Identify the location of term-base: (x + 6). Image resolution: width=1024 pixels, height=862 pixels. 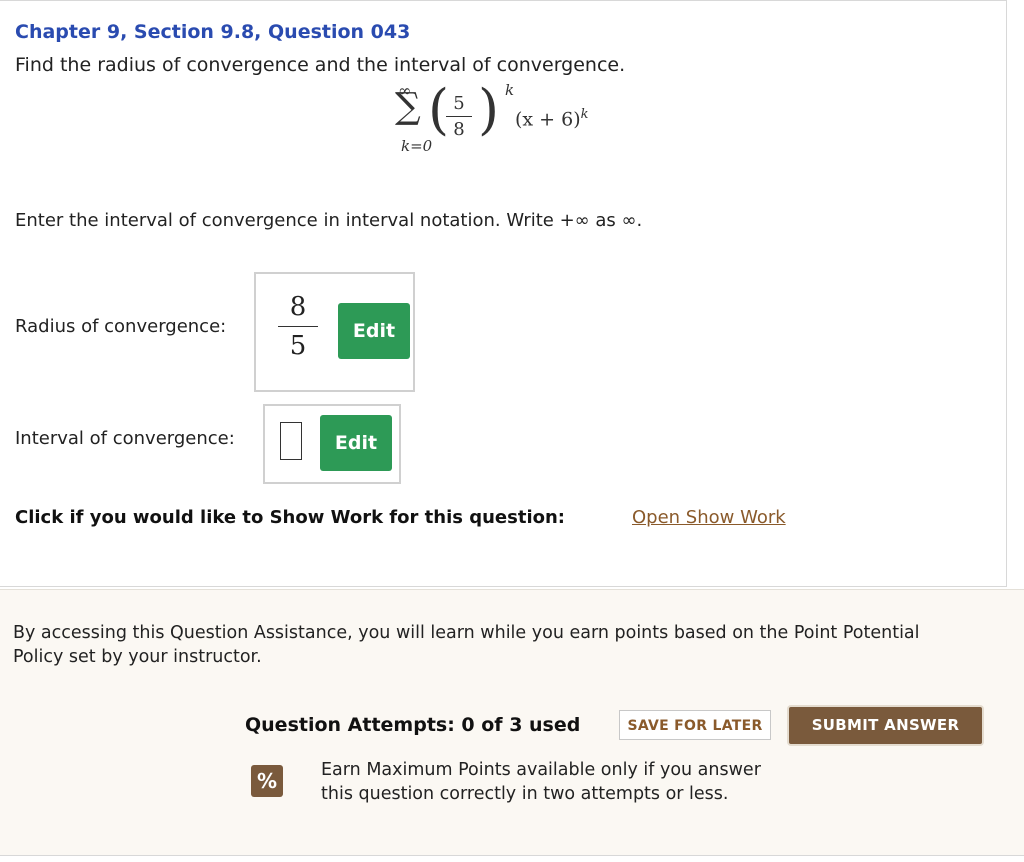
(548, 119).